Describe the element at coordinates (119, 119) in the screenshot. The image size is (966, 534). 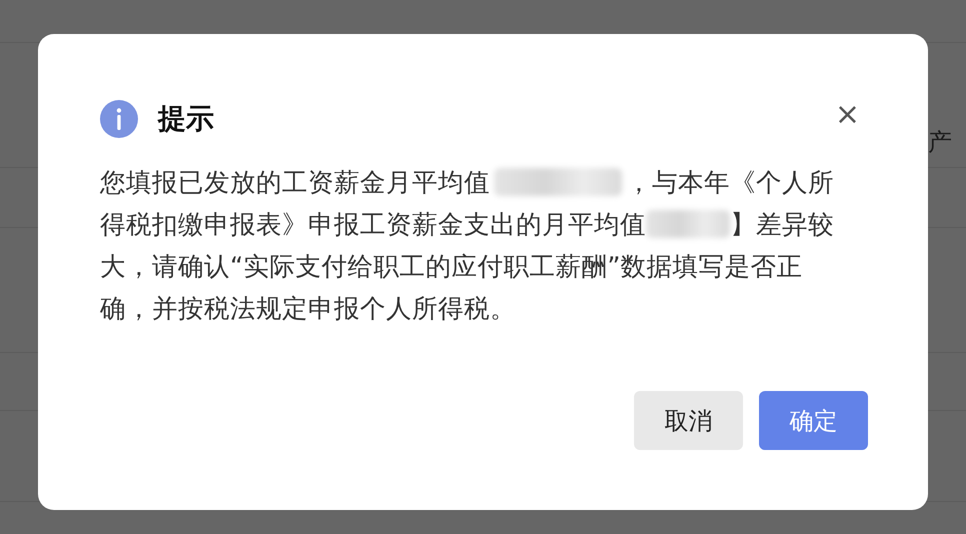
I see `info-icon` at that location.